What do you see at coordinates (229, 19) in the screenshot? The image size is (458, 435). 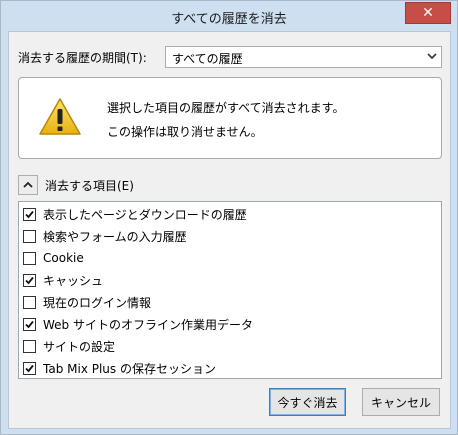 I see `window-title: すべての履歴を消去` at bounding box center [229, 19].